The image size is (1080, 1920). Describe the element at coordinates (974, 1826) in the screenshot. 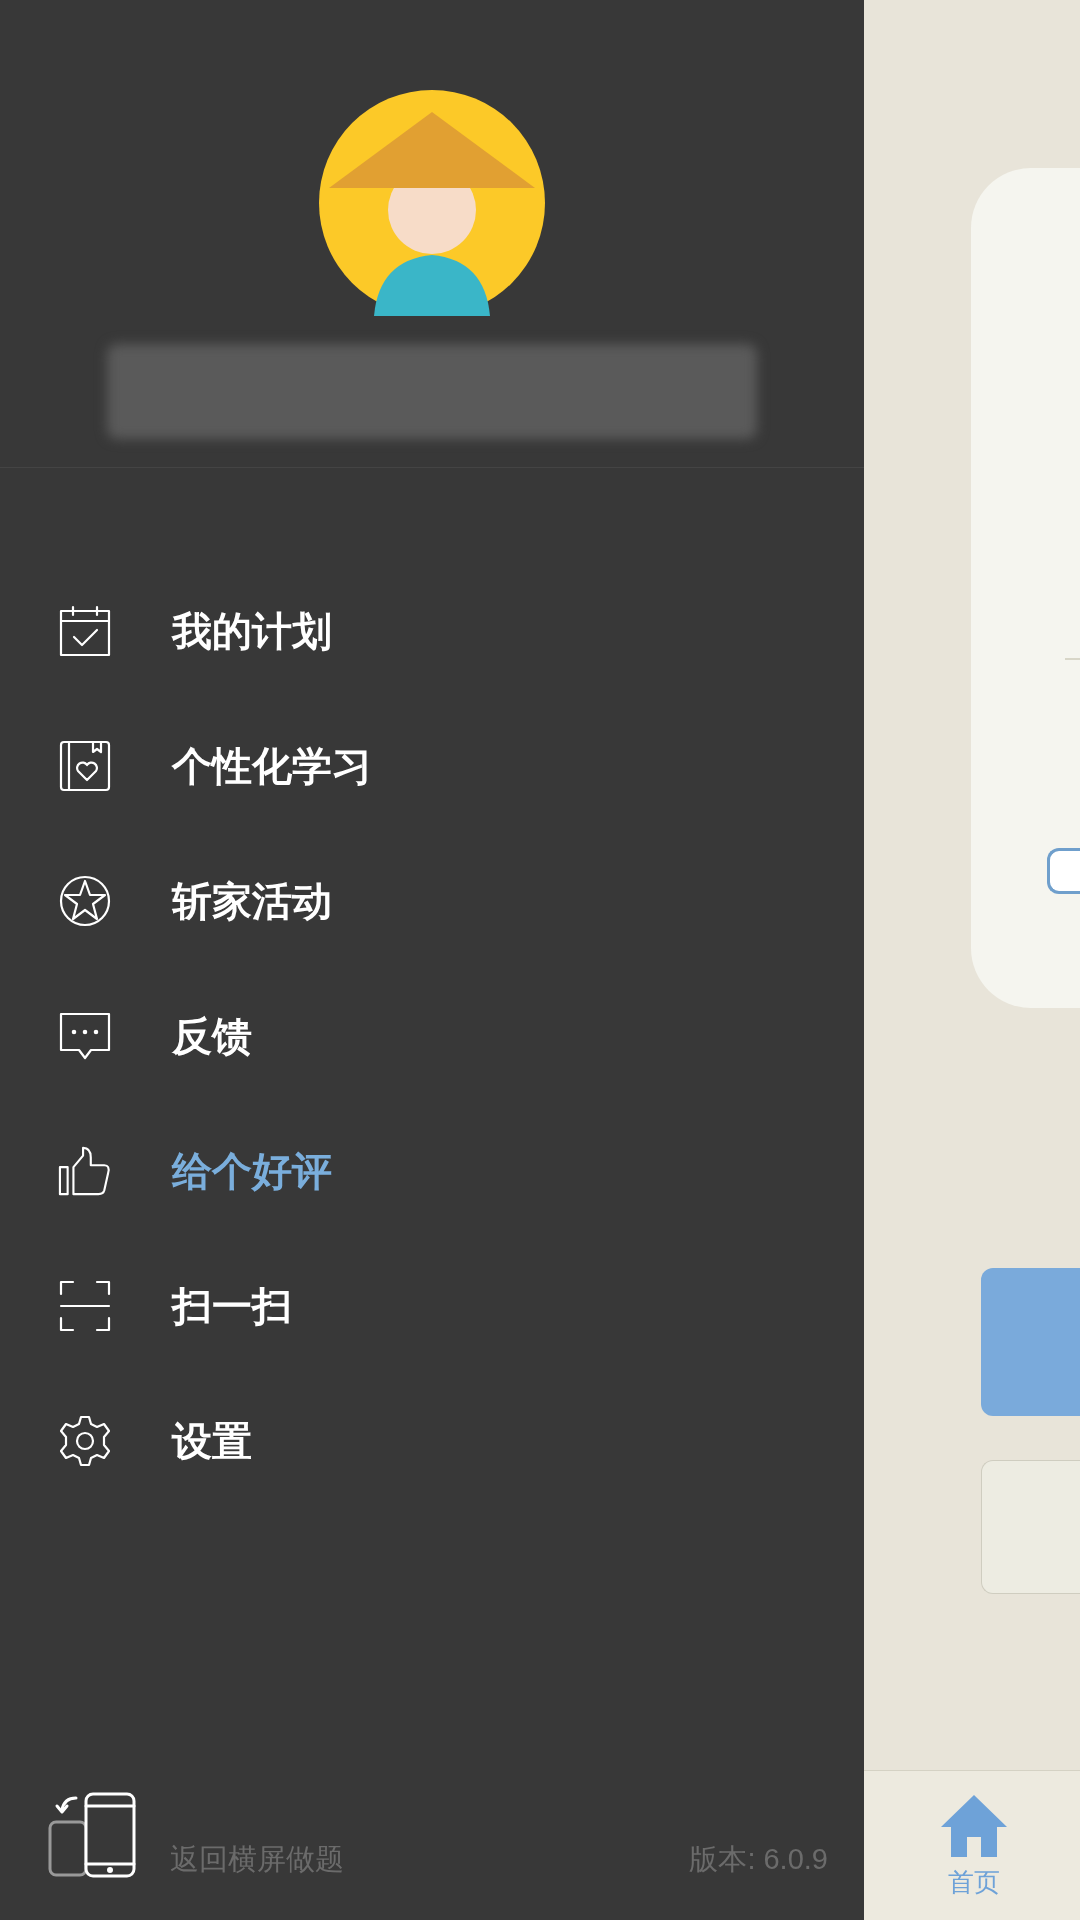

I see `home-icon` at that location.